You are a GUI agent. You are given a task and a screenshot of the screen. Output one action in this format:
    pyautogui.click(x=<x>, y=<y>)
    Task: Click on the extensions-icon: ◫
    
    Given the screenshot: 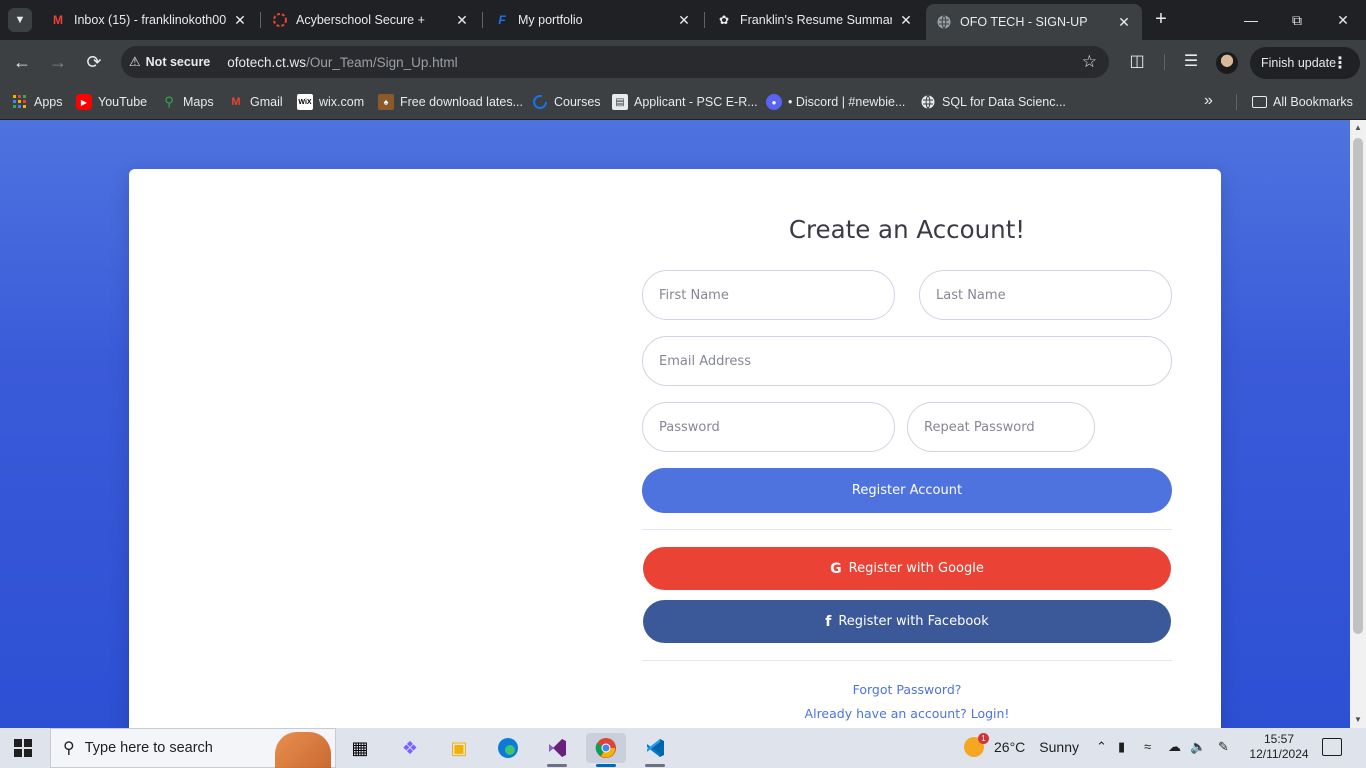 What is the action you would take?
    pyautogui.click(x=1137, y=62)
    